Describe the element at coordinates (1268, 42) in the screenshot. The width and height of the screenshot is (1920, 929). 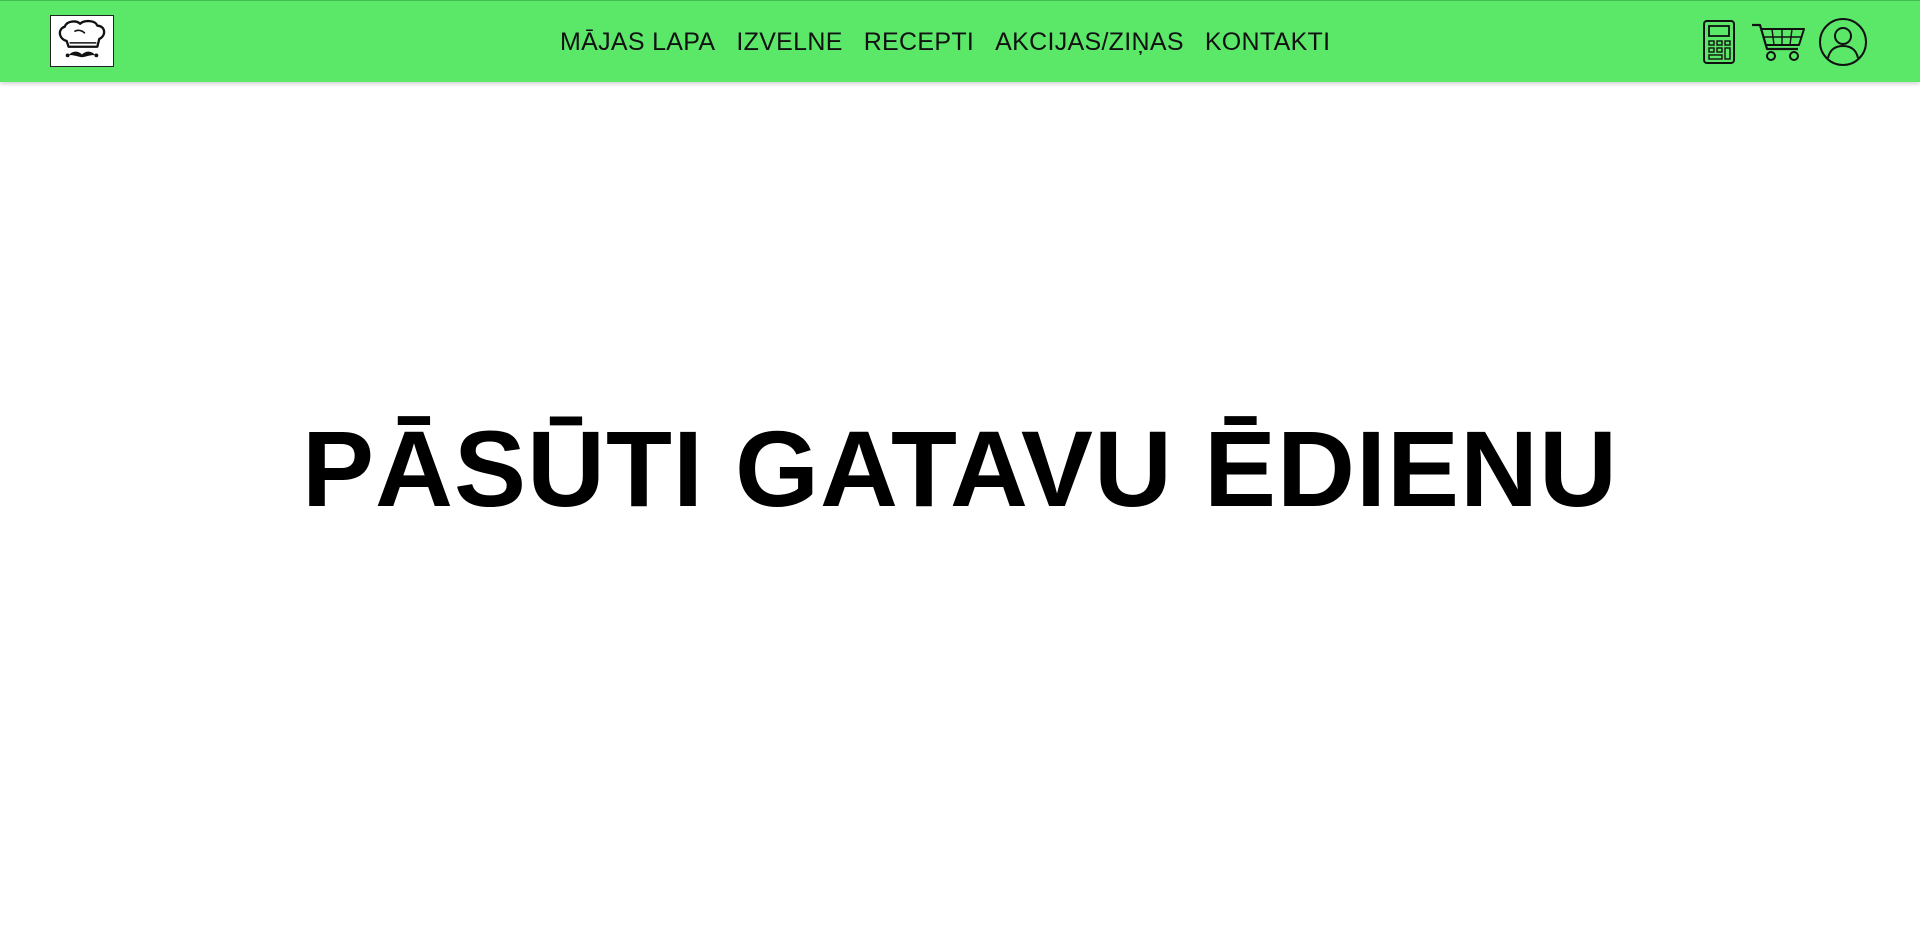
I see `nav-link-contacts: KONTAKTI` at that location.